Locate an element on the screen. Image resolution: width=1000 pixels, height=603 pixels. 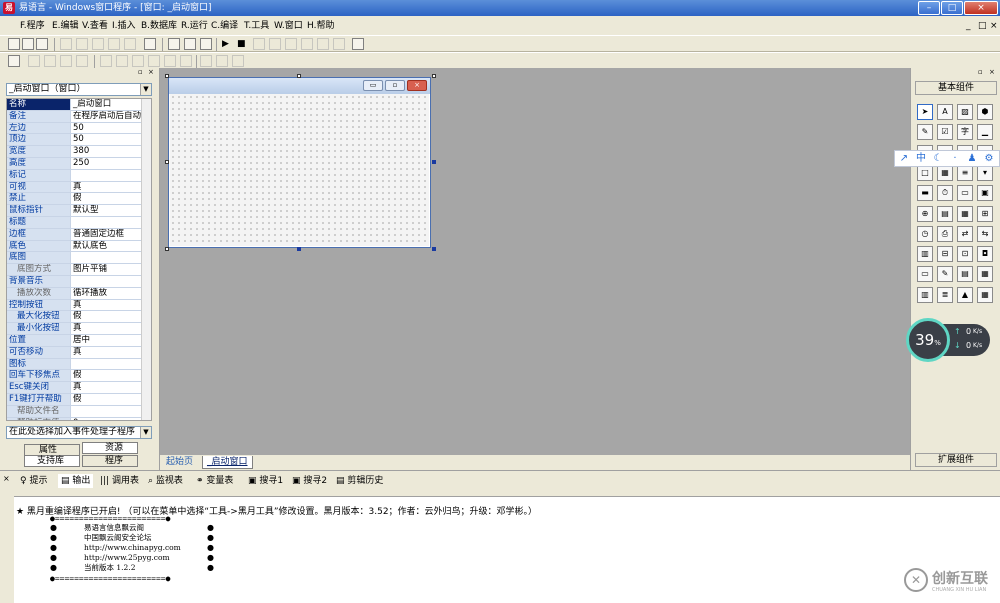
property-row: 图标 is located at coordinates (74, 364).